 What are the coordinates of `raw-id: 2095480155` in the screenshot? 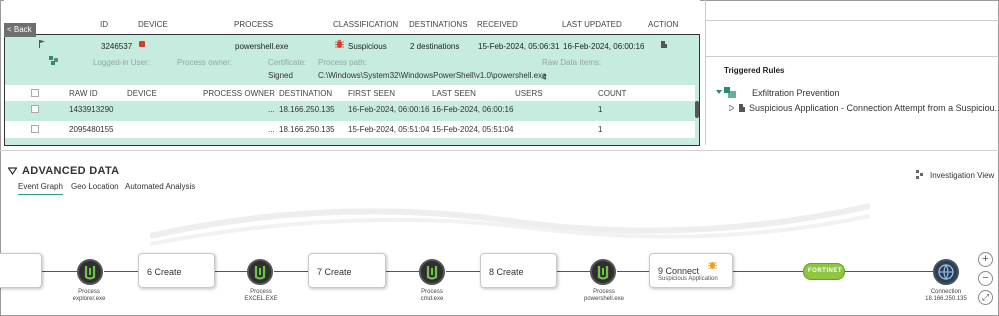 It's located at (91, 129).